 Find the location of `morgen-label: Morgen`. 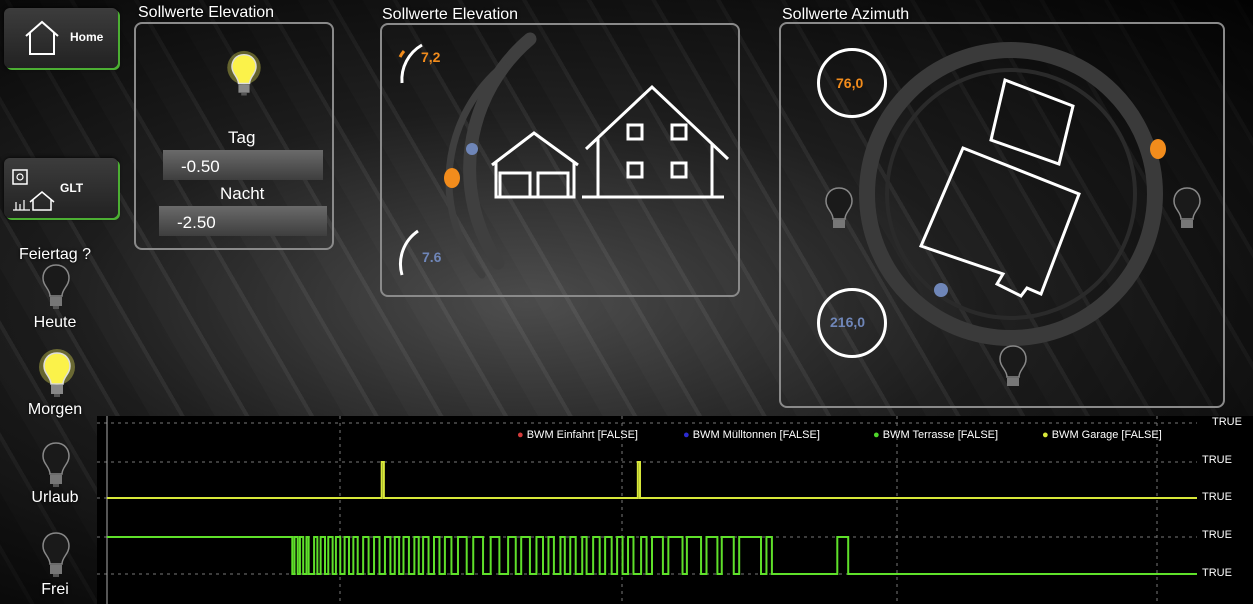

morgen-label: Morgen is located at coordinates (55, 409).